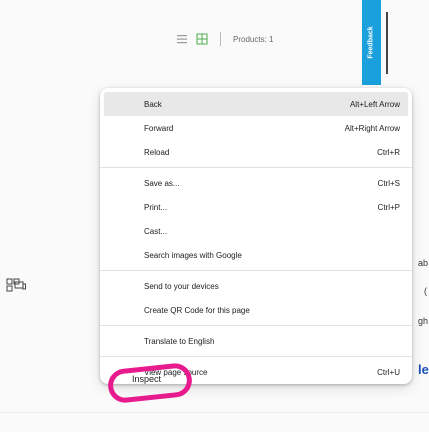 The image size is (429, 432). I want to click on feedback-tab: Feedback, so click(371, 42).